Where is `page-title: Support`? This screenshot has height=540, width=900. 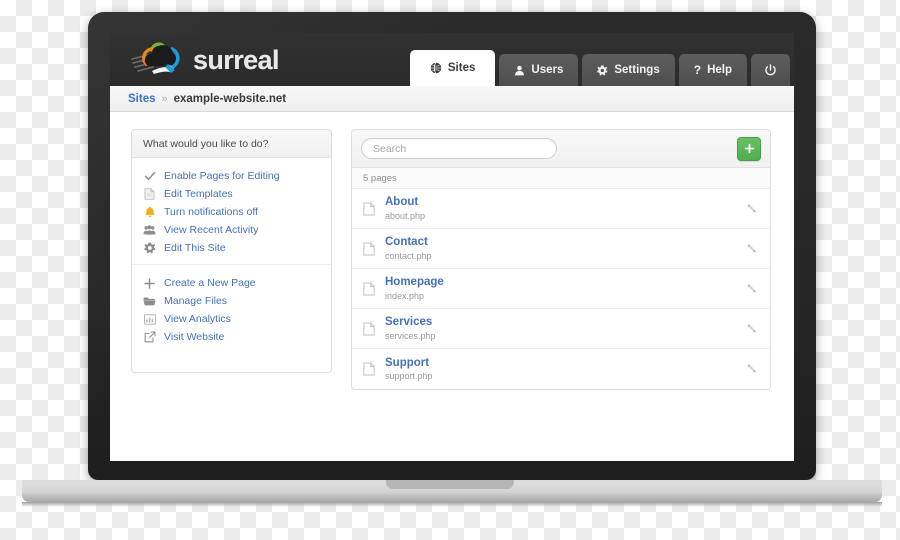 page-title: Support is located at coordinates (564, 363).